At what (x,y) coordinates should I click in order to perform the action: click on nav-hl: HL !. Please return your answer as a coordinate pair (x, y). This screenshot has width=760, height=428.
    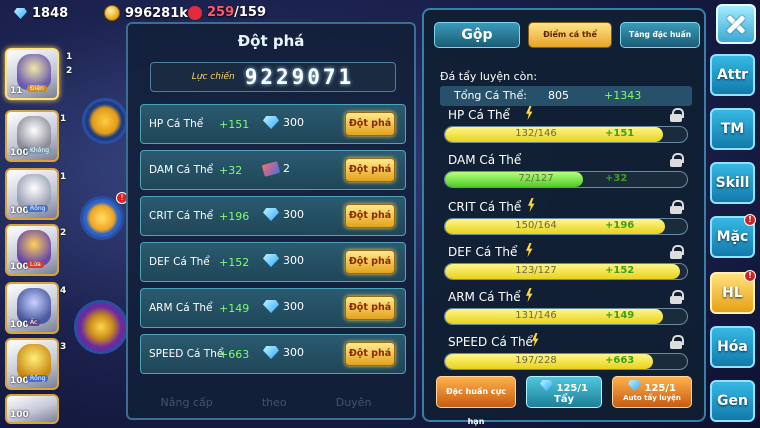
    Looking at the image, I should click on (733, 292).